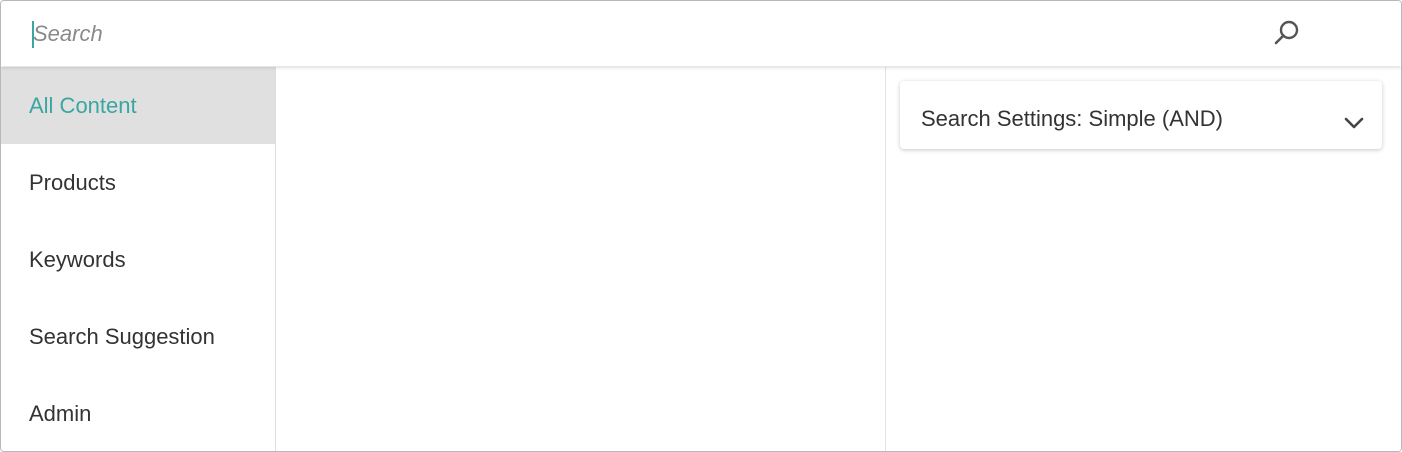  I want to click on text-cursor, so click(33, 34).